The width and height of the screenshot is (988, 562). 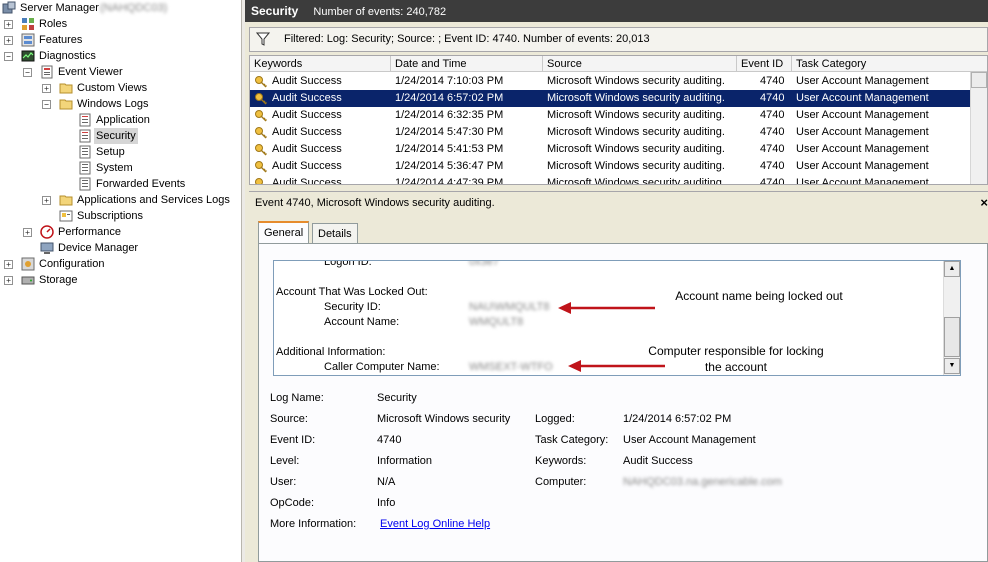 I want to click on scroll-up-button: ▲, so click(x=952, y=269).